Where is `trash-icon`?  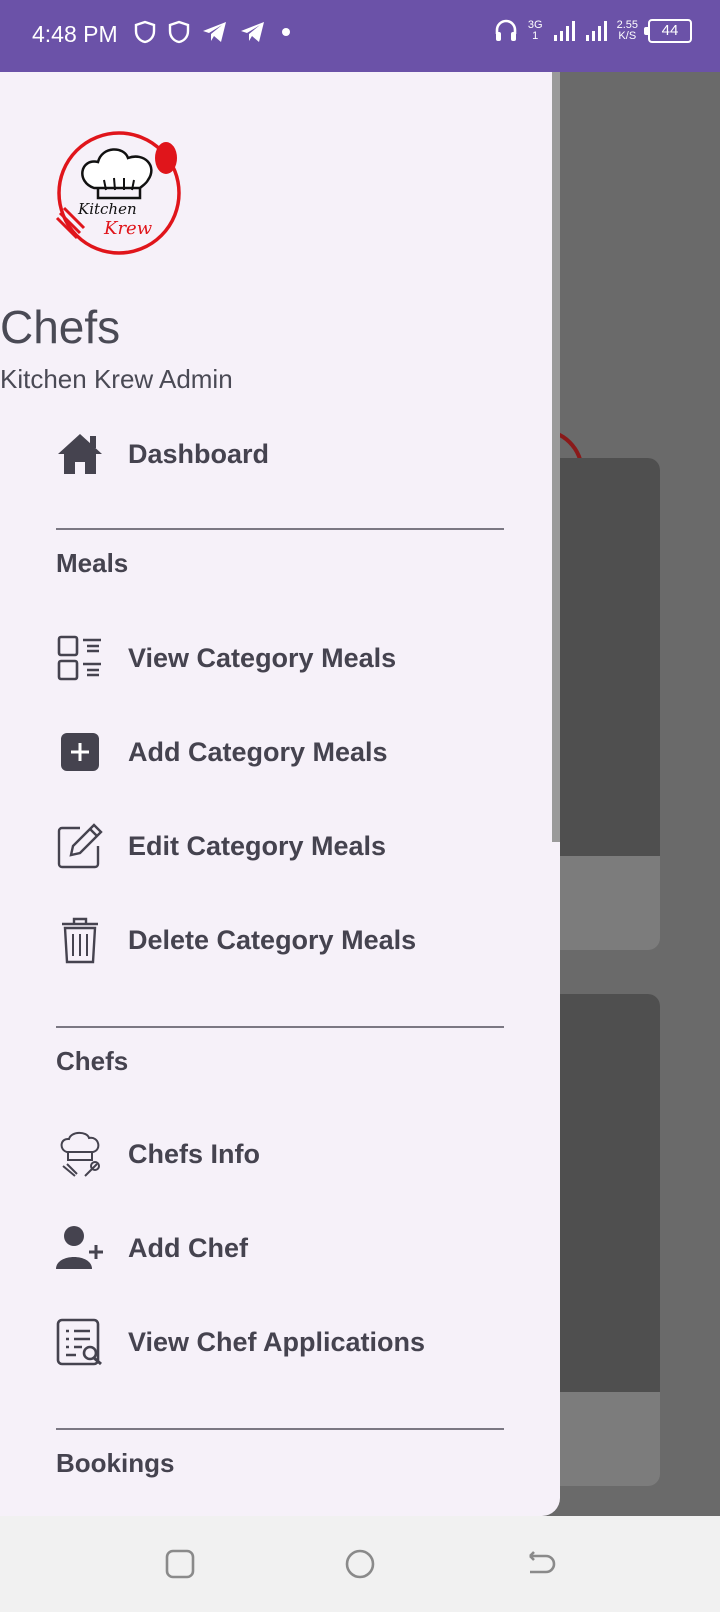 trash-icon is located at coordinates (80, 940).